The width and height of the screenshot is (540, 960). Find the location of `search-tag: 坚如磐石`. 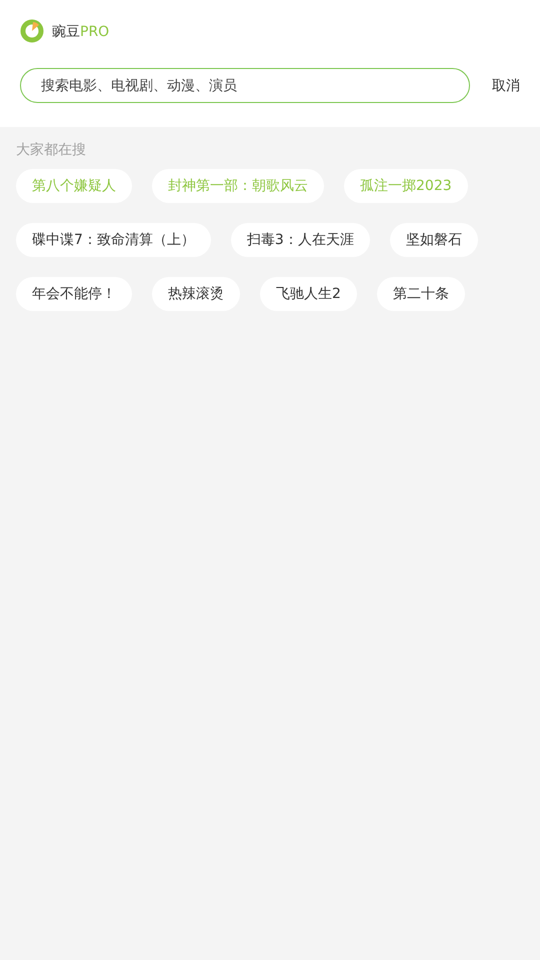

search-tag: 坚如磐石 is located at coordinates (434, 240).